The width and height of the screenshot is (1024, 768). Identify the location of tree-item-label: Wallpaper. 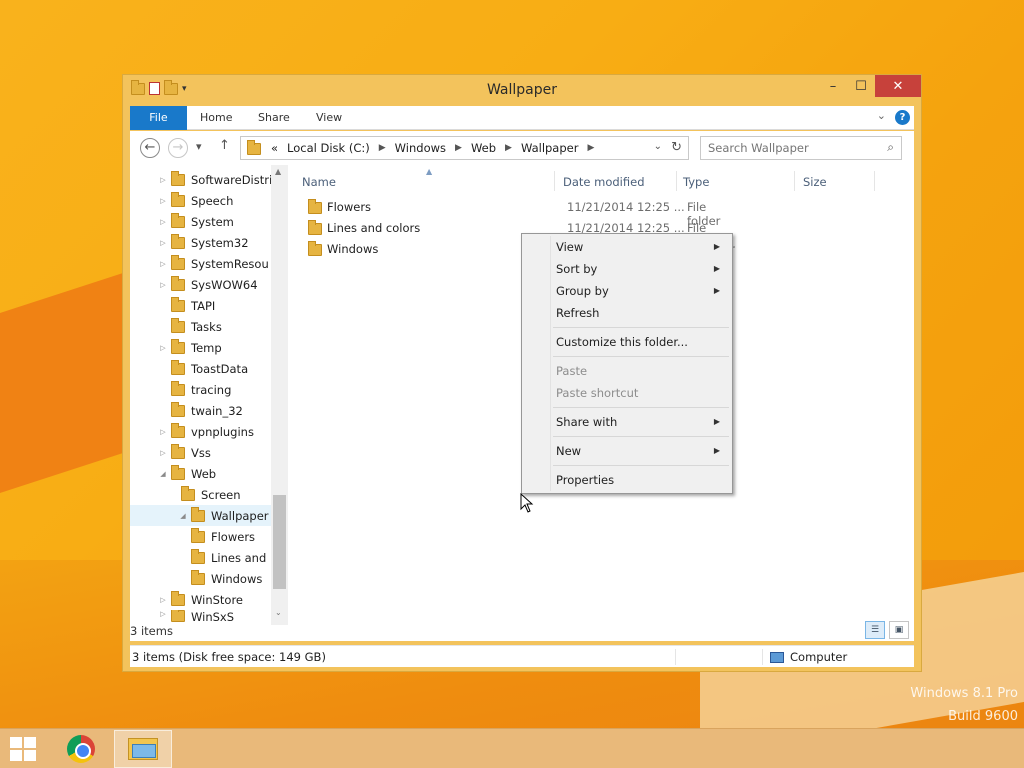
(240, 515).